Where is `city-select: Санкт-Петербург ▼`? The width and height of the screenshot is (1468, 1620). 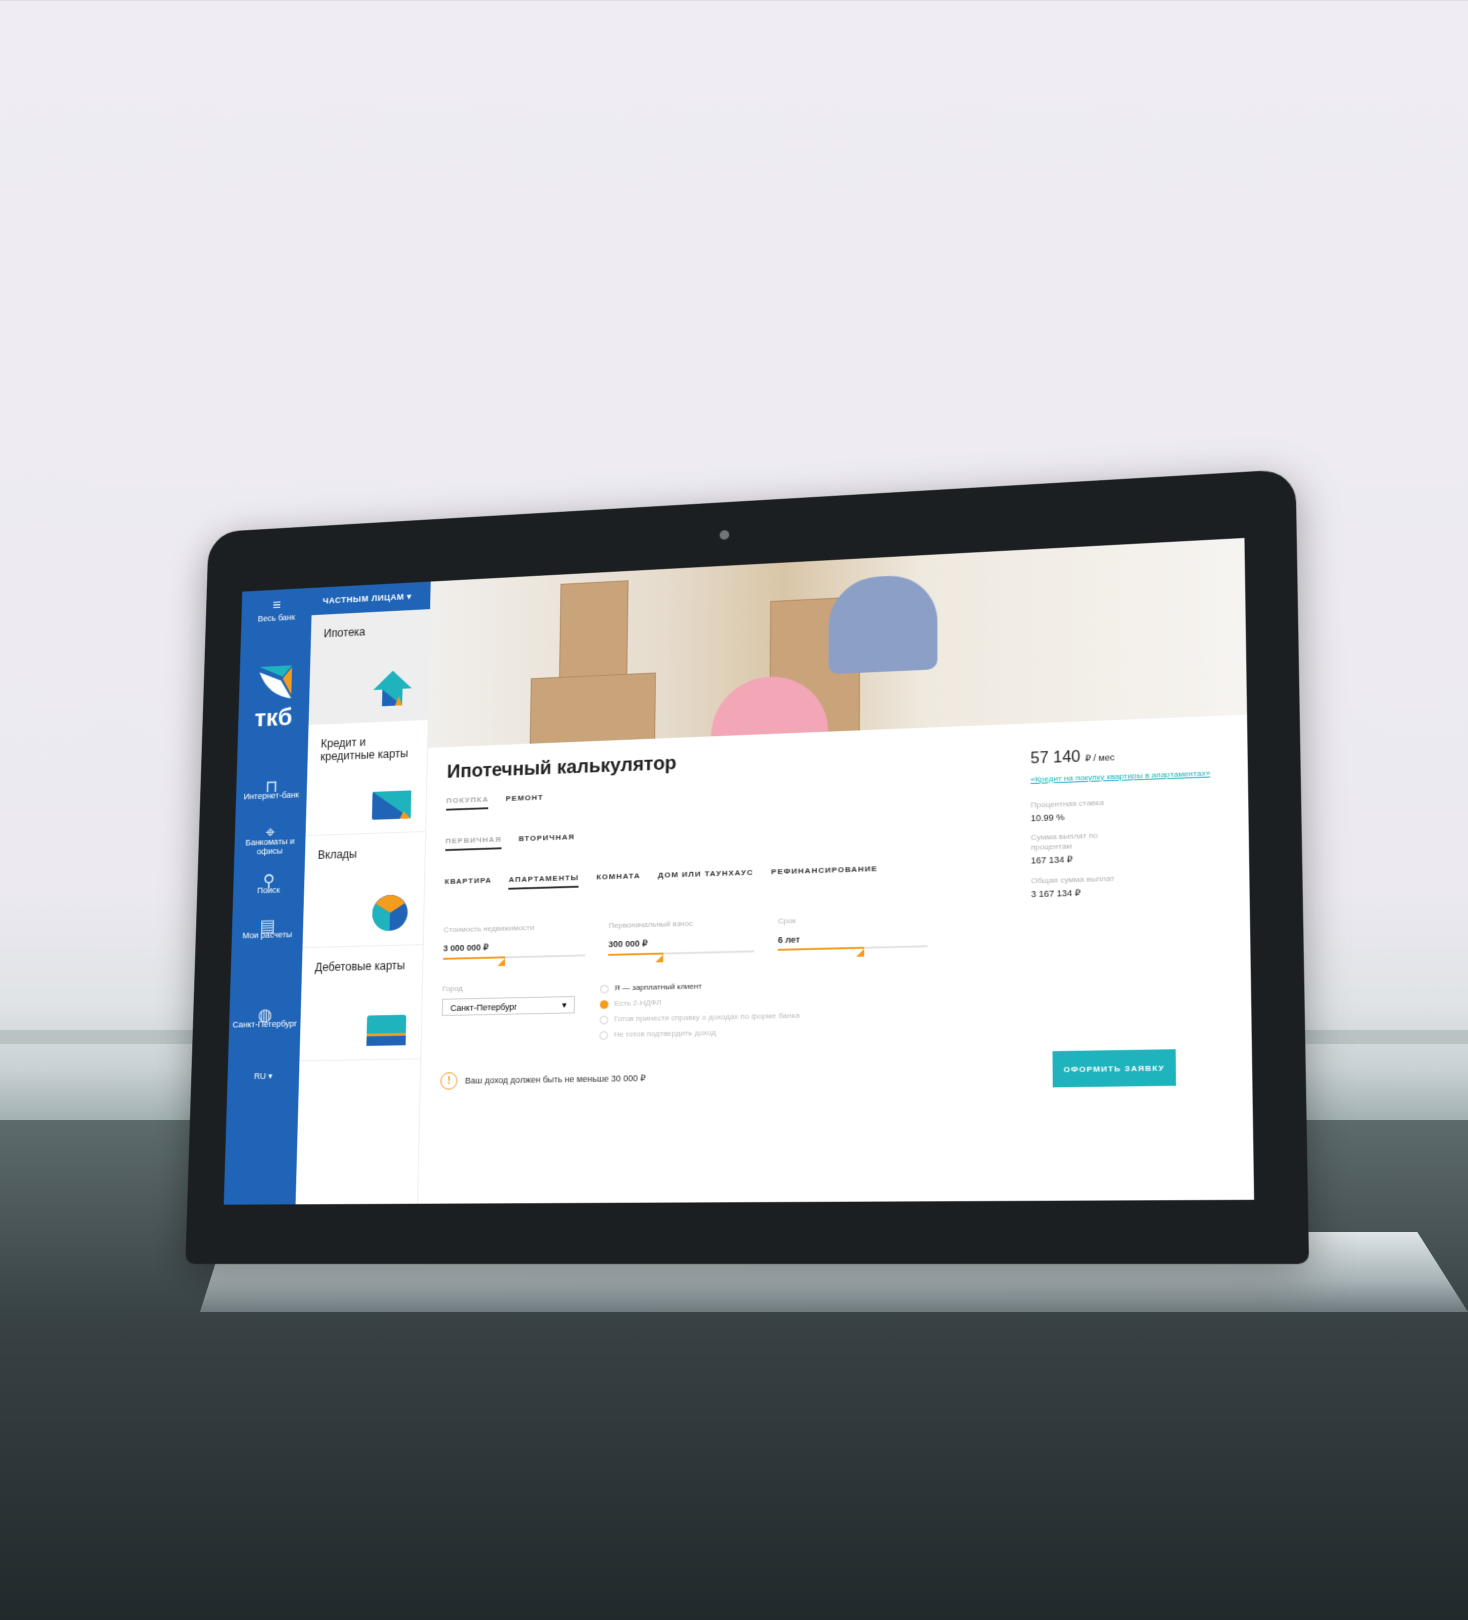
city-select: Санкт-Петербург ▼ is located at coordinates (508, 1006).